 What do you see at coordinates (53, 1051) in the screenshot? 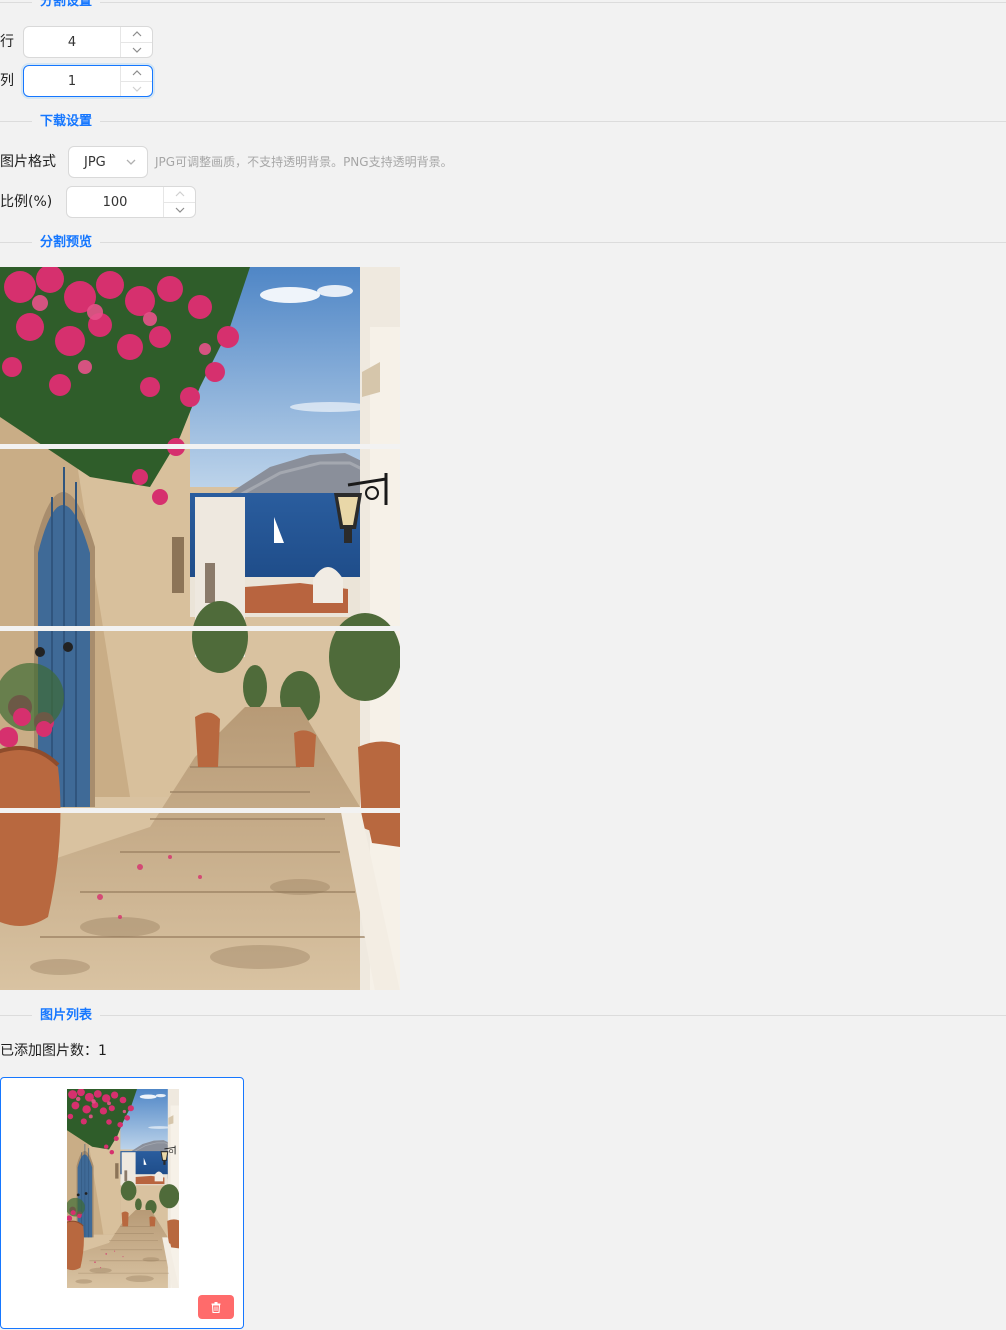
I see `image-count: 已添加图片数：1` at bounding box center [53, 1051].